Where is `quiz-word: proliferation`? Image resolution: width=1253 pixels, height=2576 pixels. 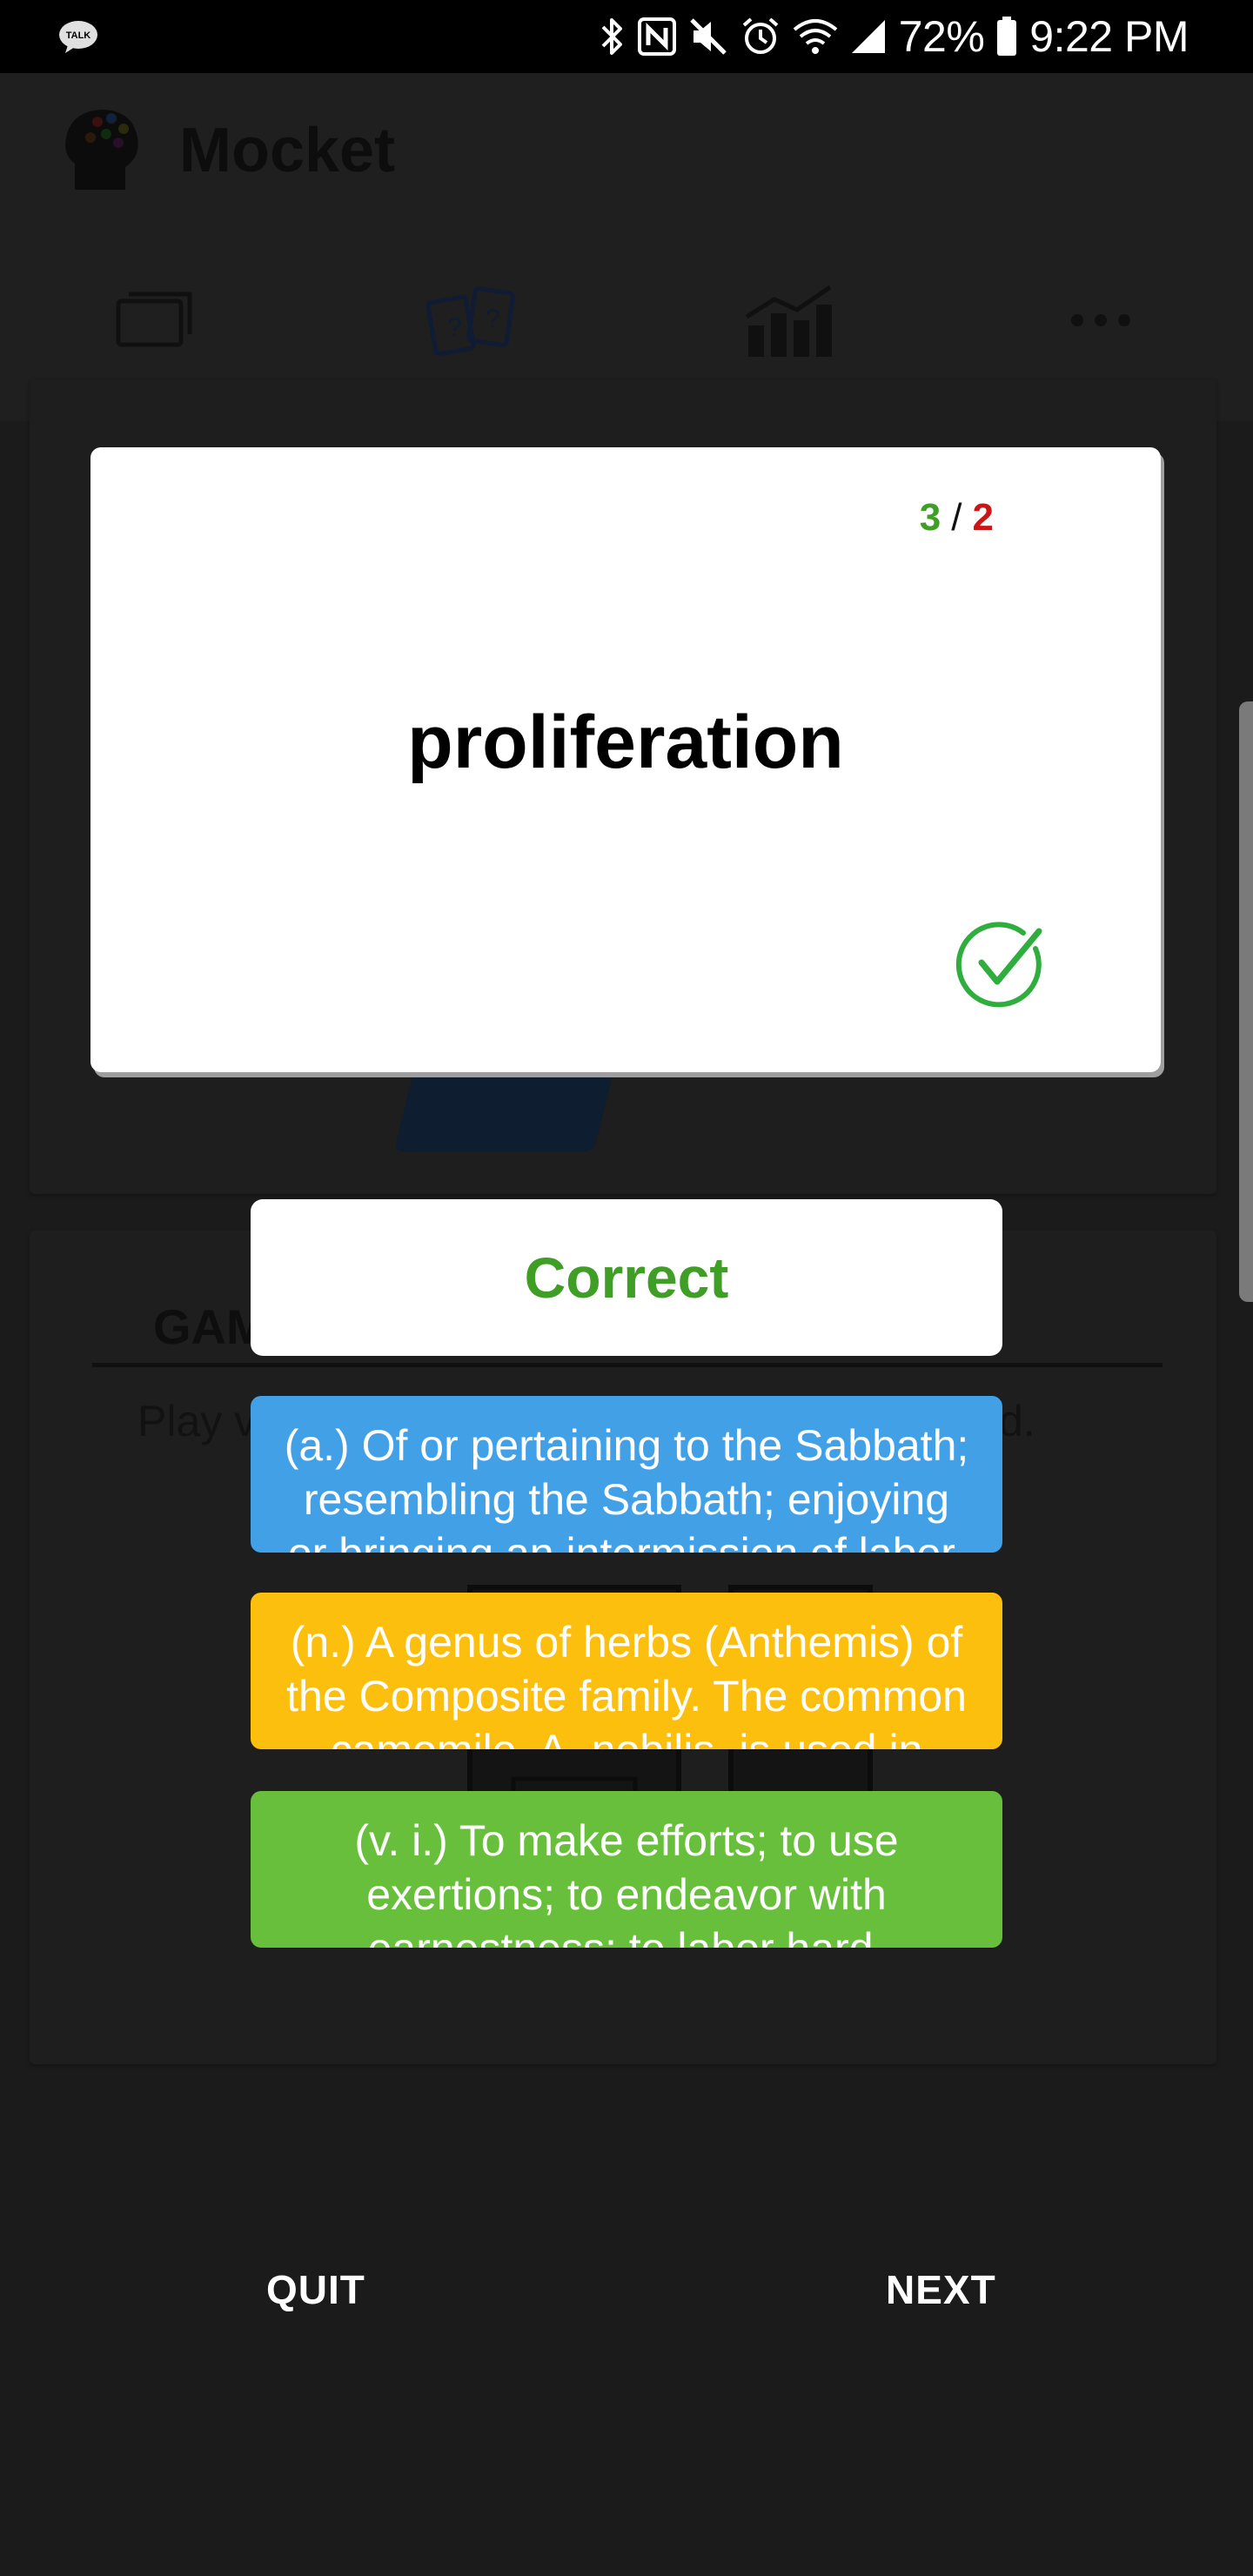 quiz-word: proliferation is located at coordinates (625, 742).